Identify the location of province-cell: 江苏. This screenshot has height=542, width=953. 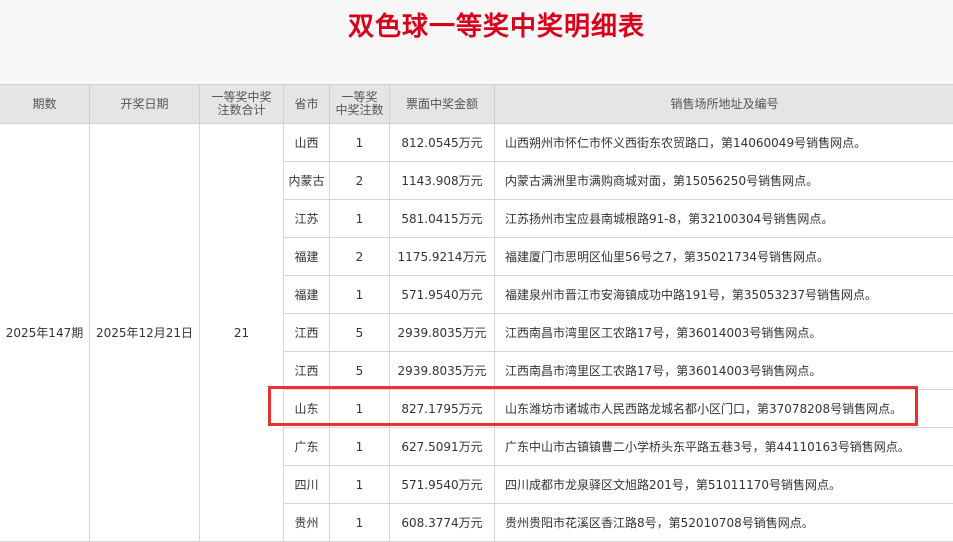
(307, 219).